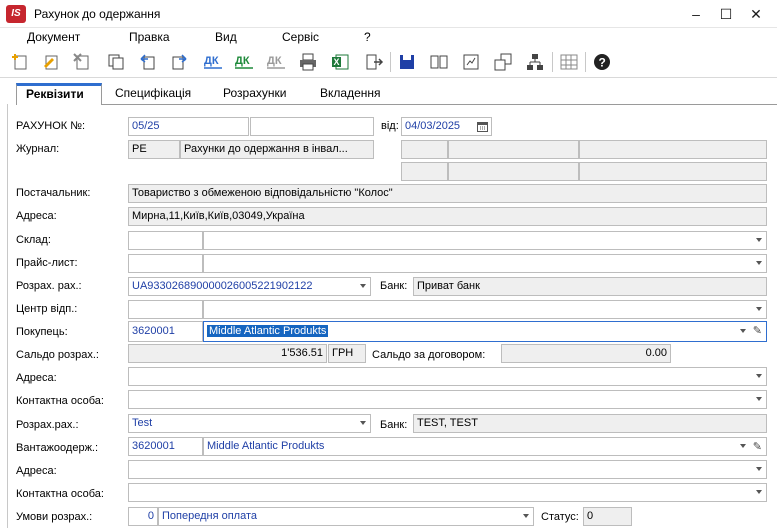 The image size is (777, 528). I want to click on delete-doc-icon, so click(82, 62).